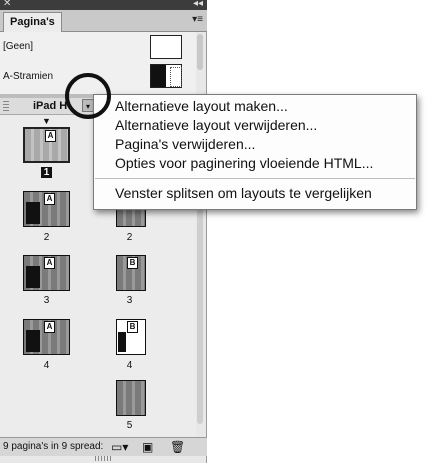  What do you see at coordinates (18, 46) in the screenshot?
I see `master-label: [Geen]` at bounding box center [18, 46].